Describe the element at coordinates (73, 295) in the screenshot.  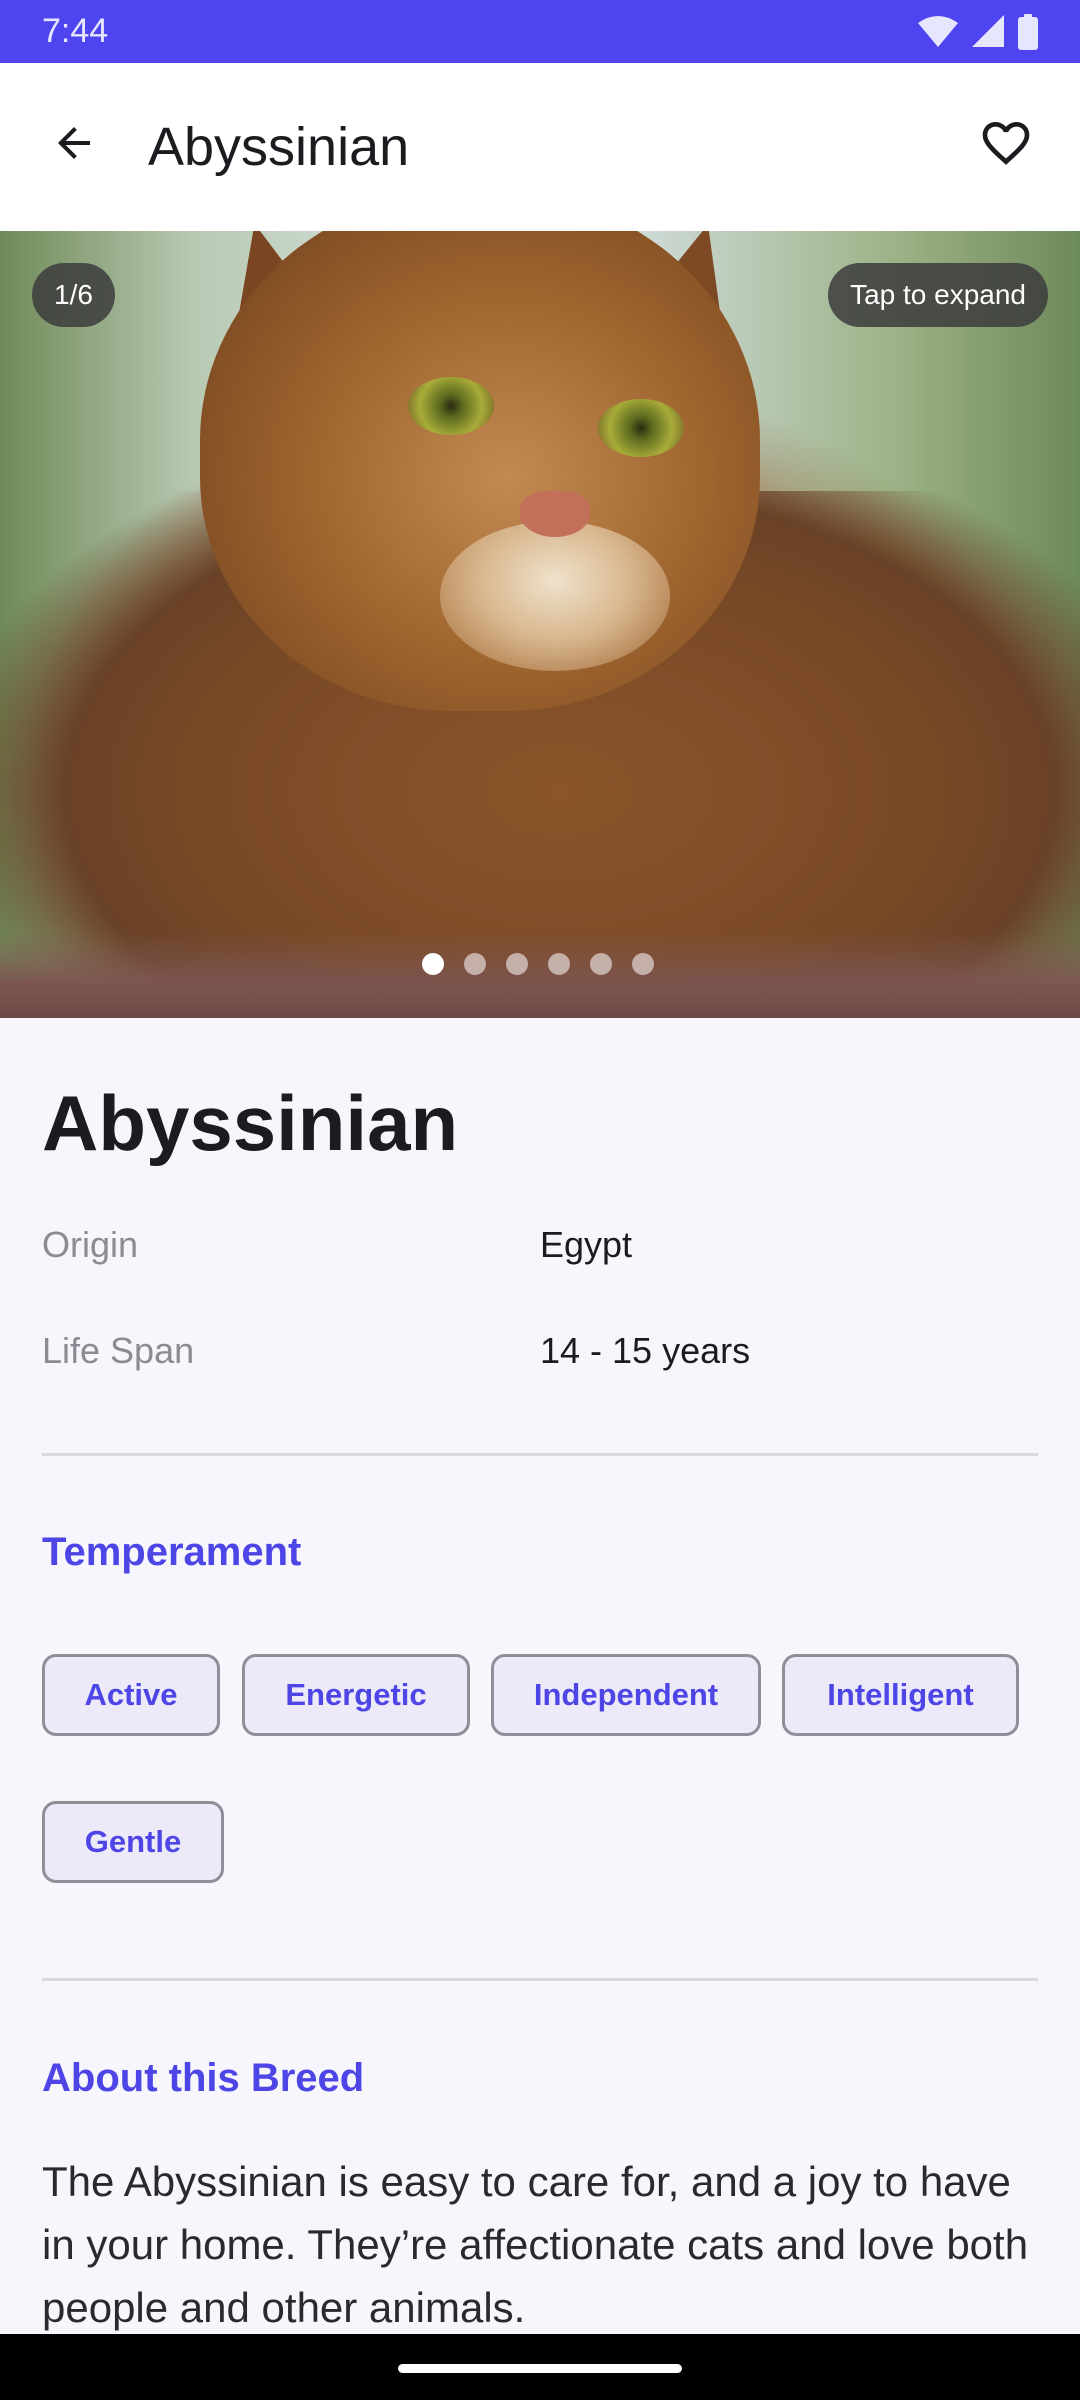
I see `image-counter-badge: 1/6` at that location.